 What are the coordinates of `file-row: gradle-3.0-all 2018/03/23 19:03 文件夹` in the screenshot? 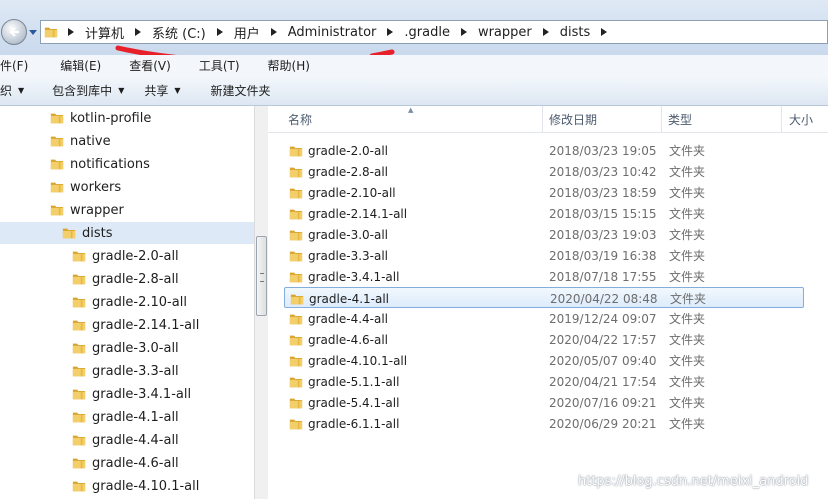 It's located at (544, 234).